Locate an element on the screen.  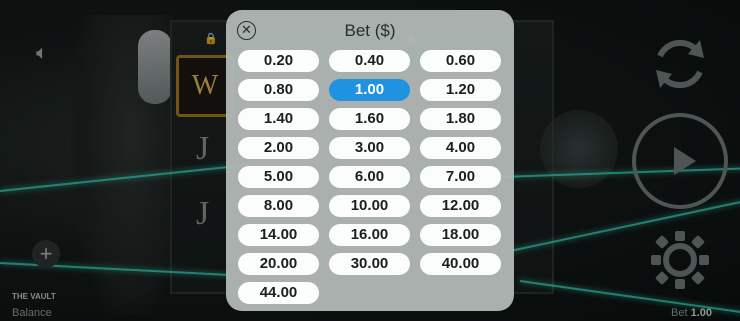
bet-option: 5.00 is located at coordinates (278, 177).